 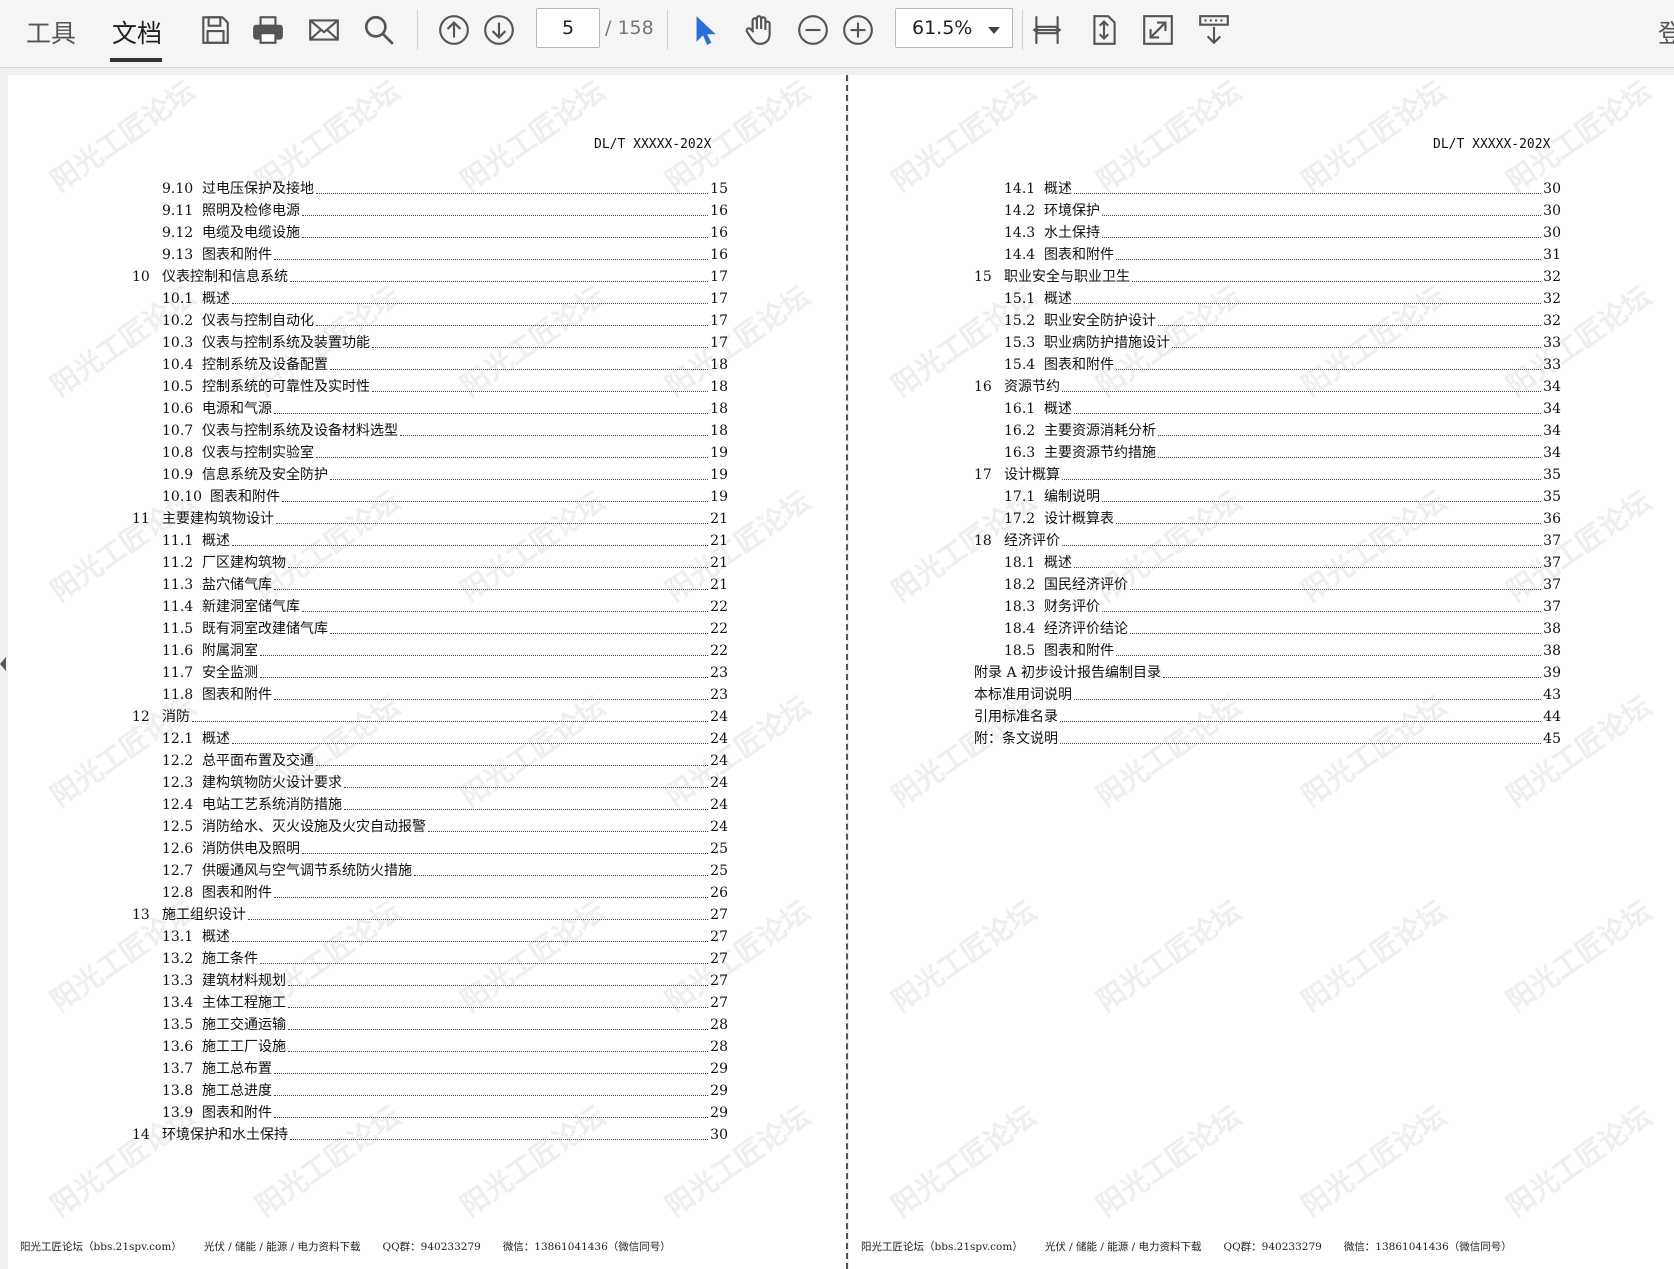 What do you see at coordinates (1267, 651) in the screenshot?
I see `toc-entry: 18.5 图表和附件 38` at bounding box center [1267, 651].